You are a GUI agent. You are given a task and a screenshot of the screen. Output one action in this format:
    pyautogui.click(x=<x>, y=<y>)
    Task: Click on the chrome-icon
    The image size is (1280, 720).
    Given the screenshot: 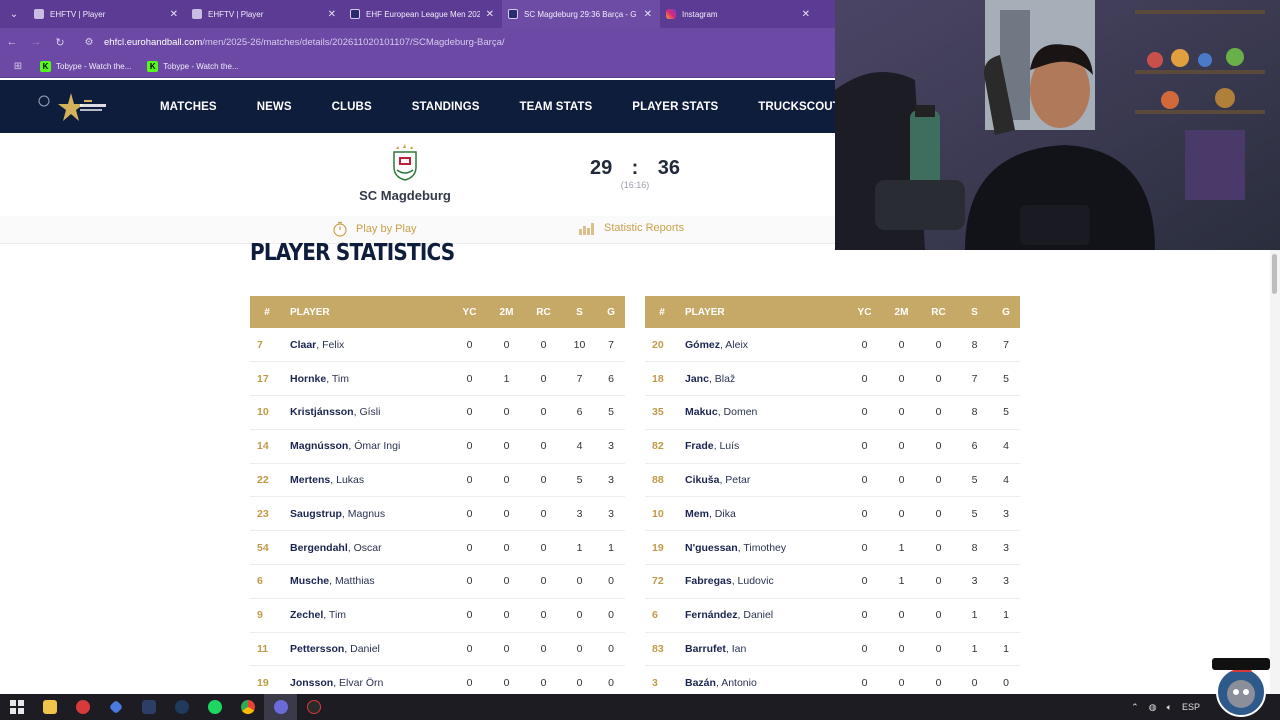 What is the action you would take?
    pyautogui.click(x=247, y=707)
    